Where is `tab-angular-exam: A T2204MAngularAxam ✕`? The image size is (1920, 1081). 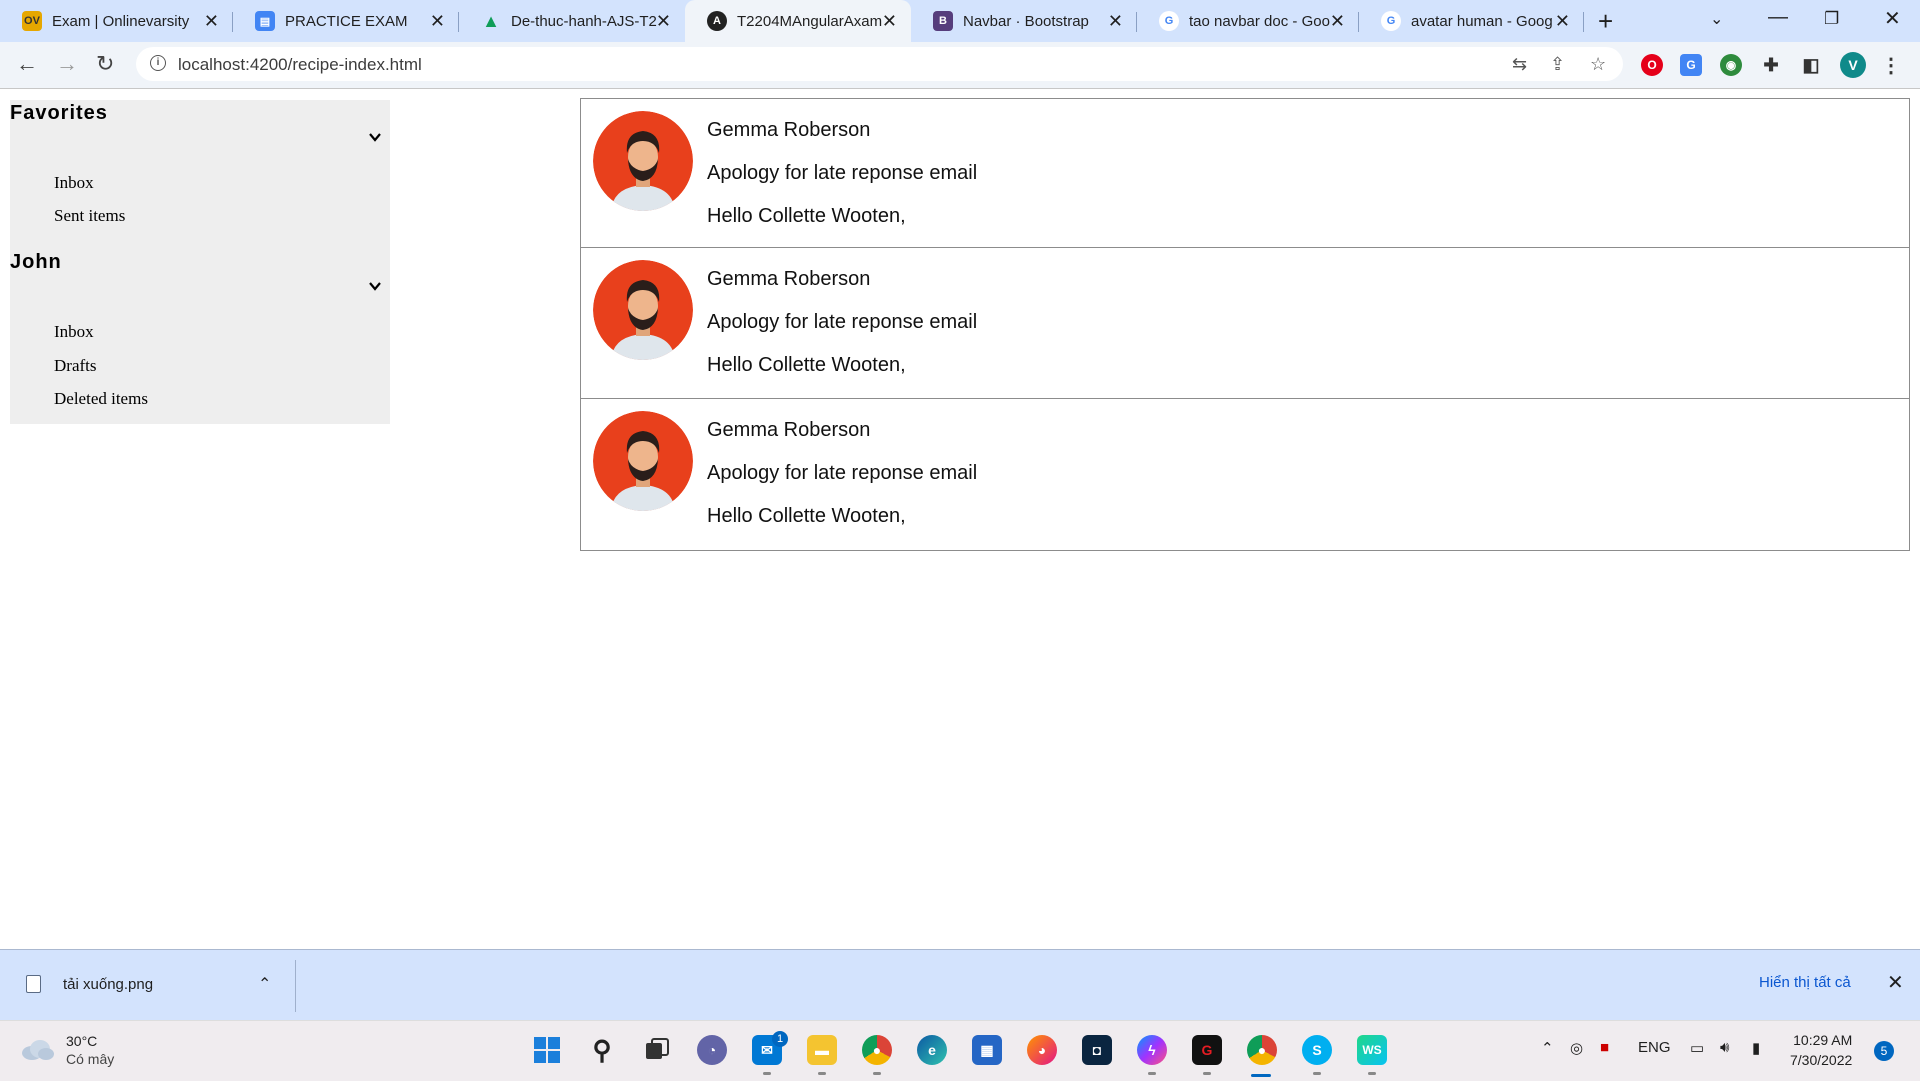 tab-angular-exam: A T2204MAngularAxam ✕ is located at coordinates (798, 21).